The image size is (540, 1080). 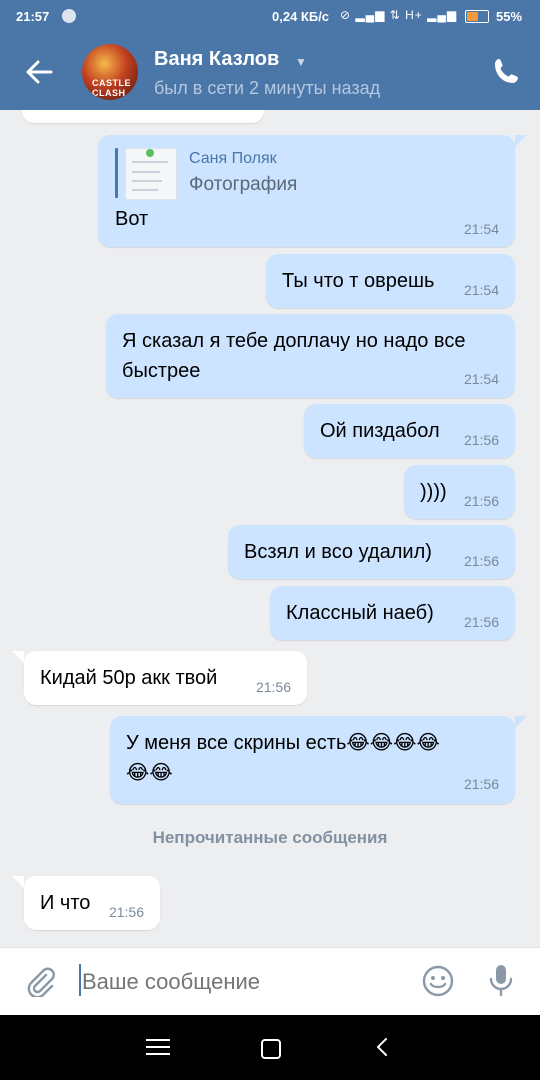 I want to click on message-text: И что, so click(x=65, y=903).